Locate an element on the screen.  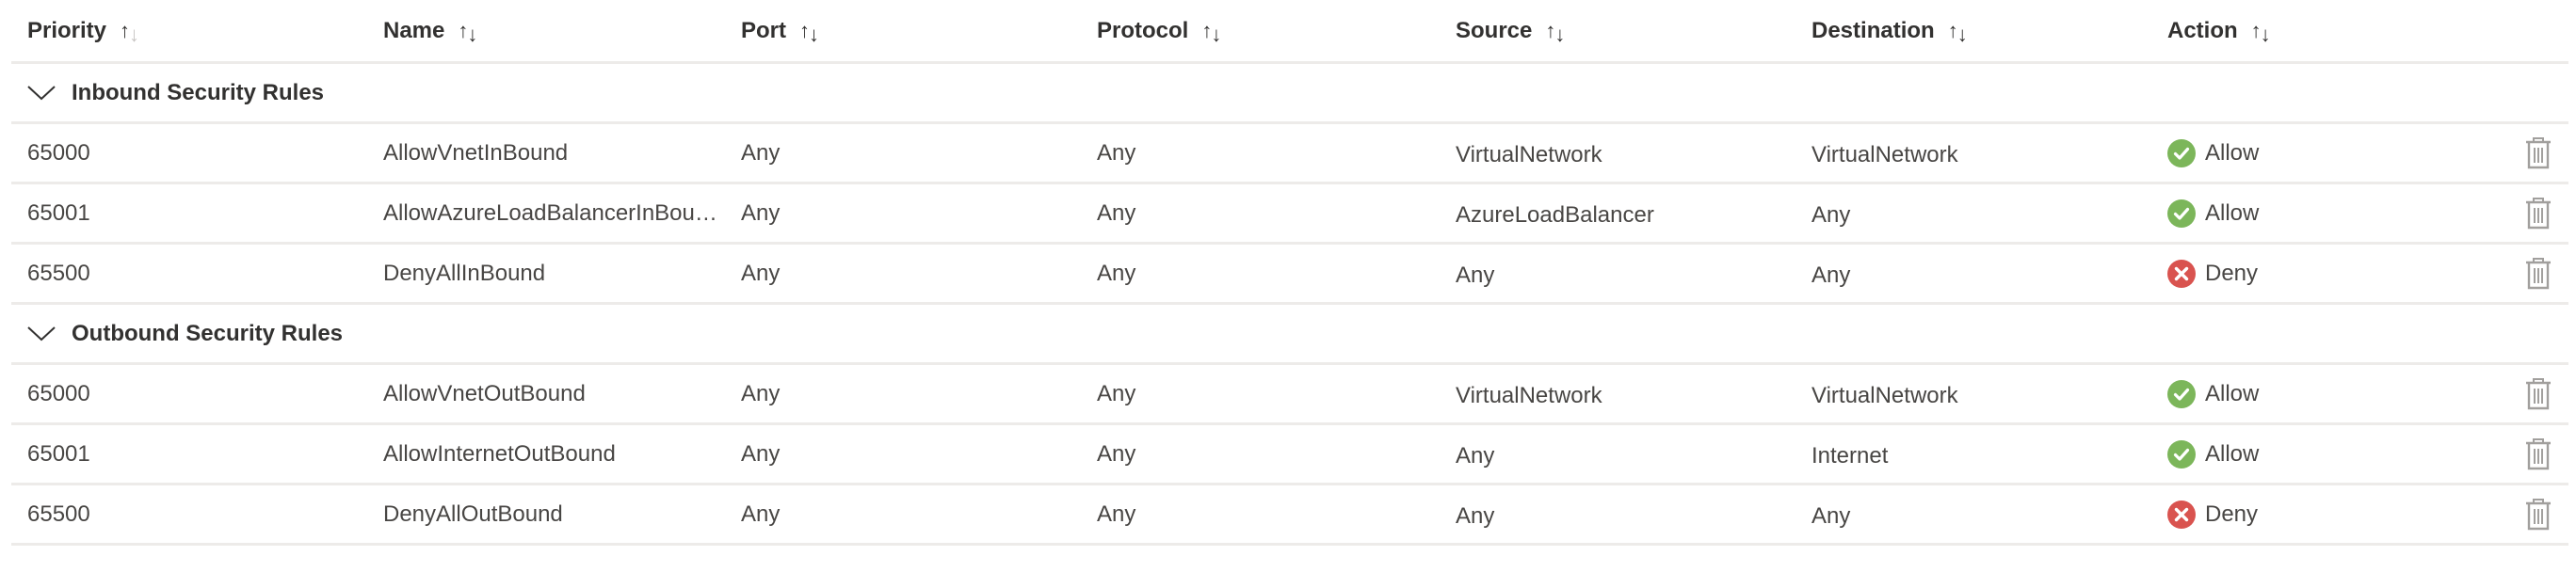
name-cell: AllowVnetOutBound is located at coordinates (550, 394).